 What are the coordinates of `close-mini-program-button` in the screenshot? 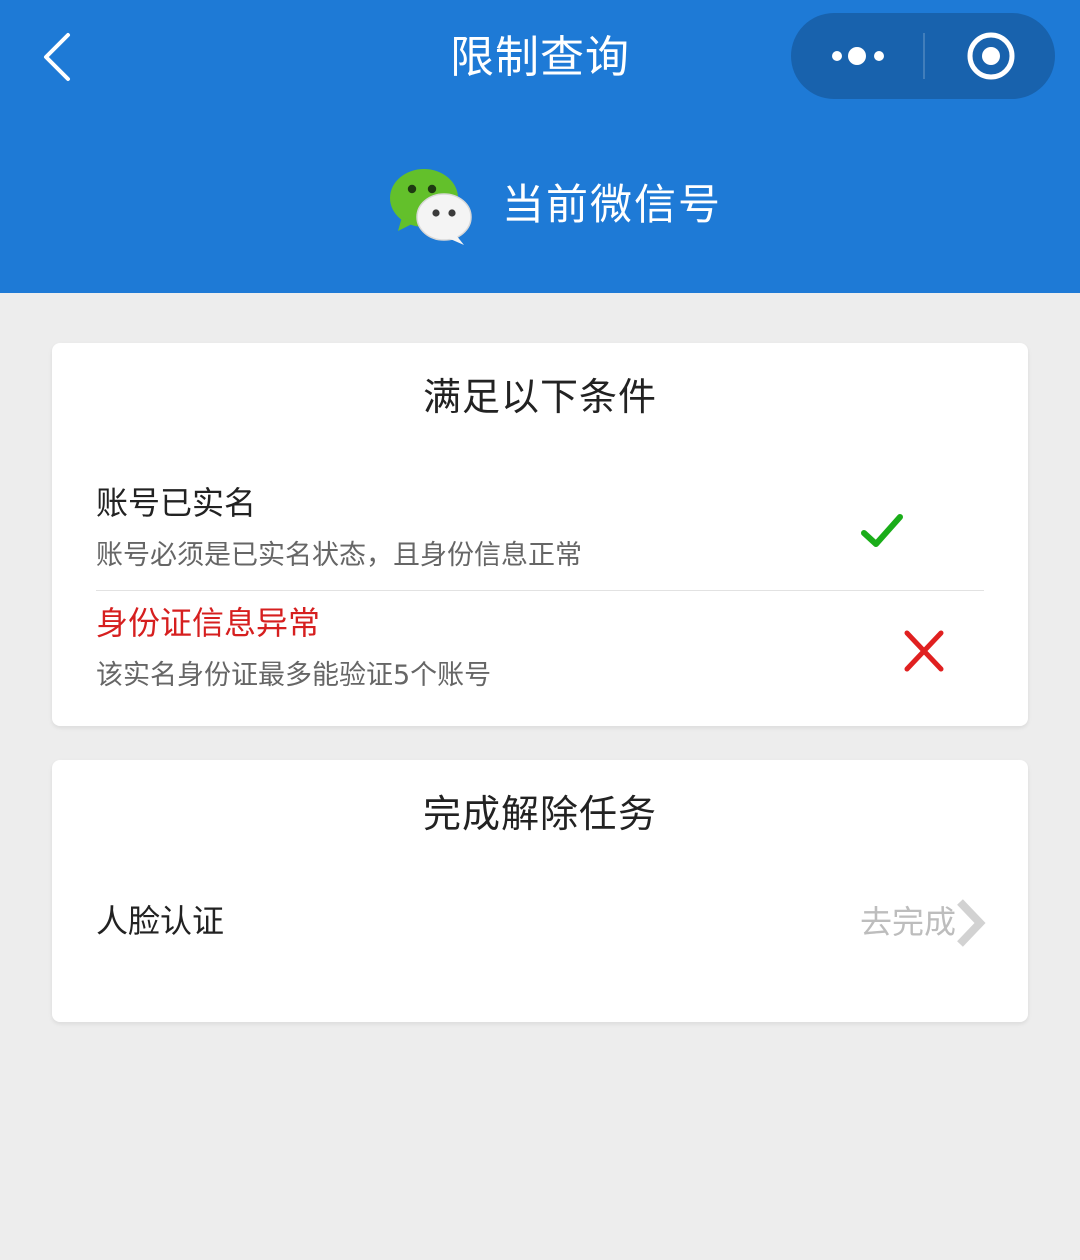 It's located at (990, 56).